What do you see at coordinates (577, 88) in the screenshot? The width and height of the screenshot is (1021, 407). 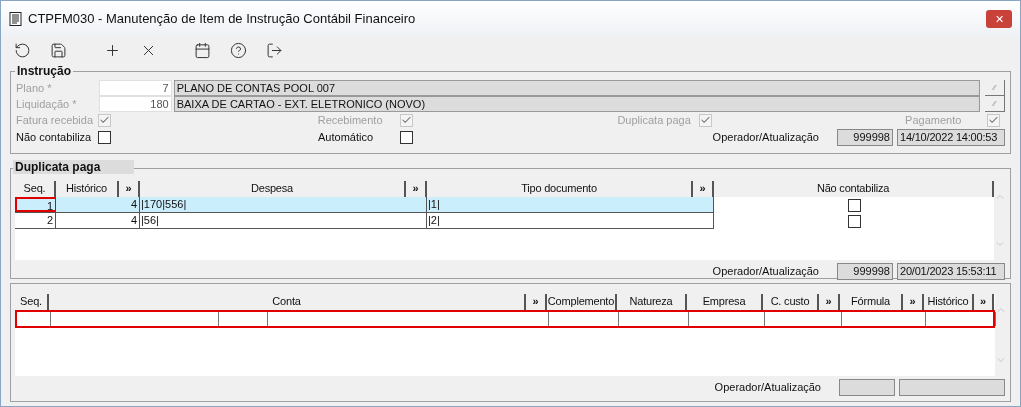 I see `description-field: PLANO DE CONTAS POOL 007` at bounding box center [577, 88].